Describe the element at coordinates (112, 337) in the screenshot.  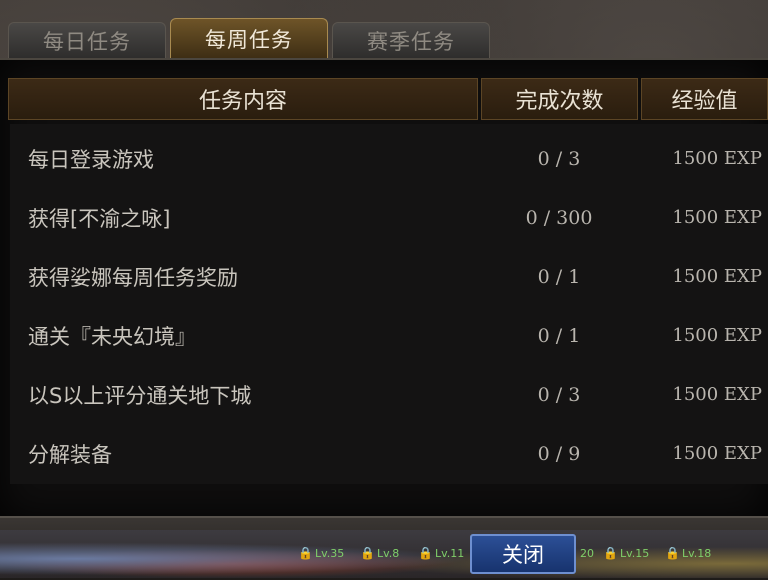
I see `task-name: 通关『未央幻境』` at that location.